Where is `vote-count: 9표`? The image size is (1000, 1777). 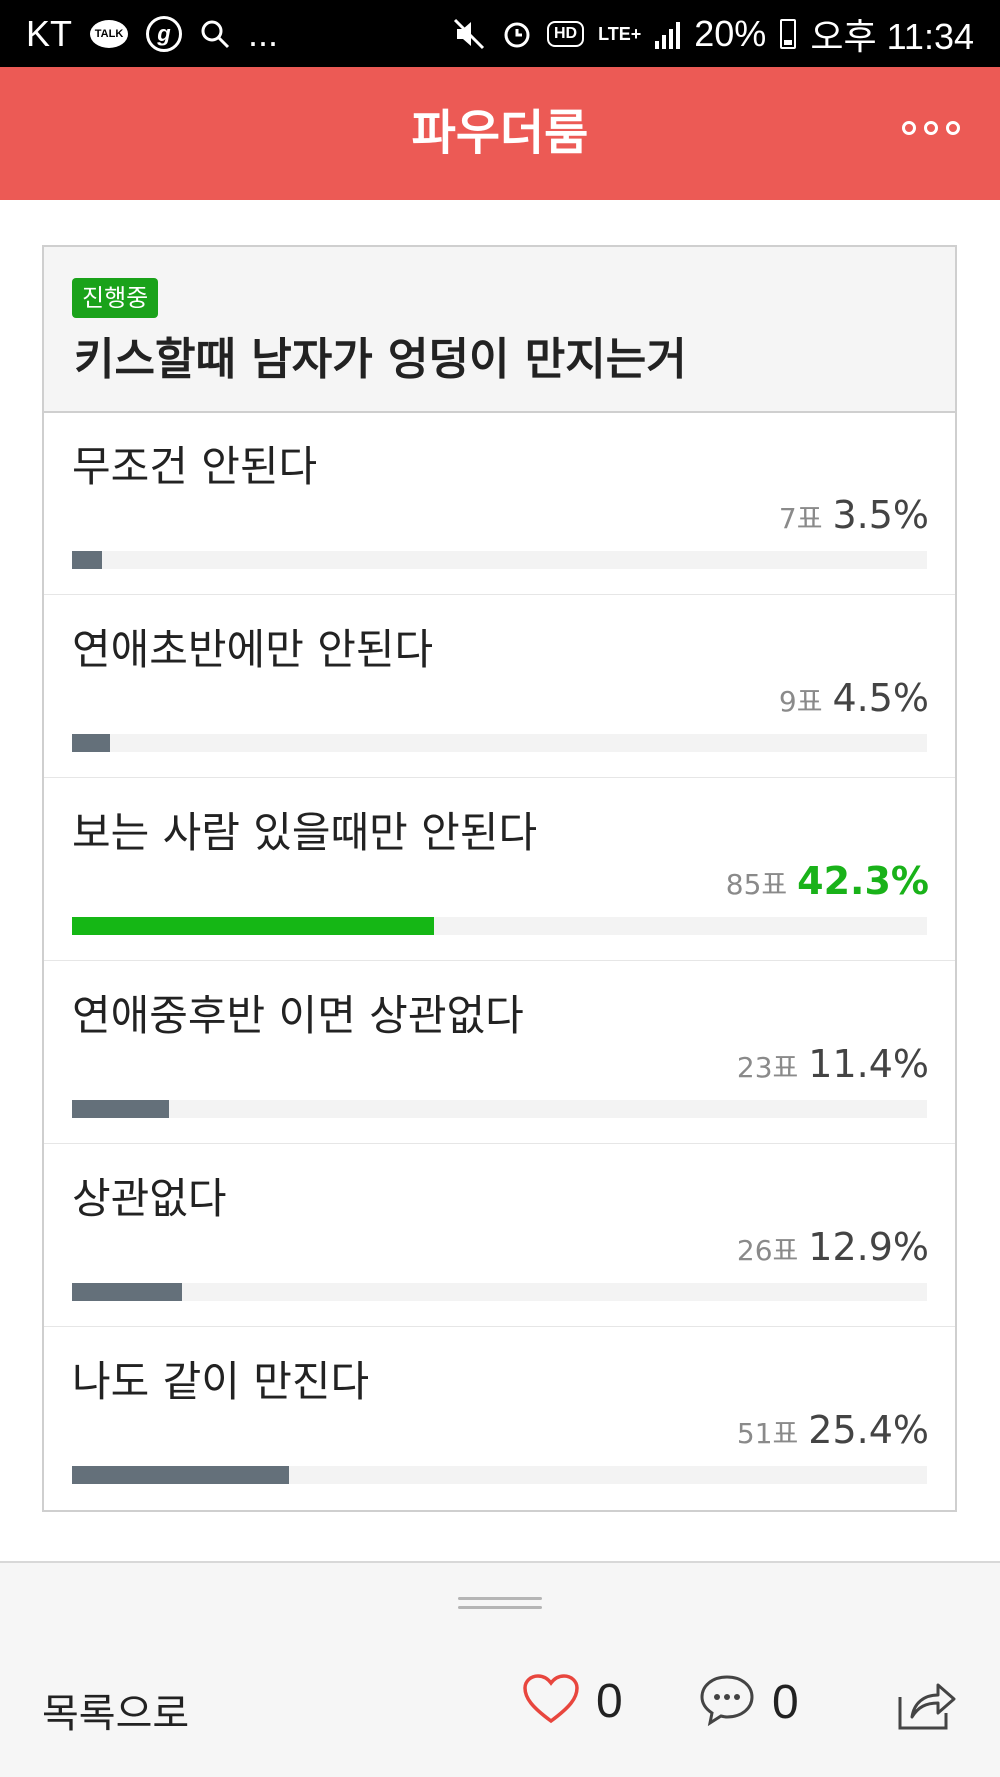
vote-count: 9표 is located at coordinates (800, 701).